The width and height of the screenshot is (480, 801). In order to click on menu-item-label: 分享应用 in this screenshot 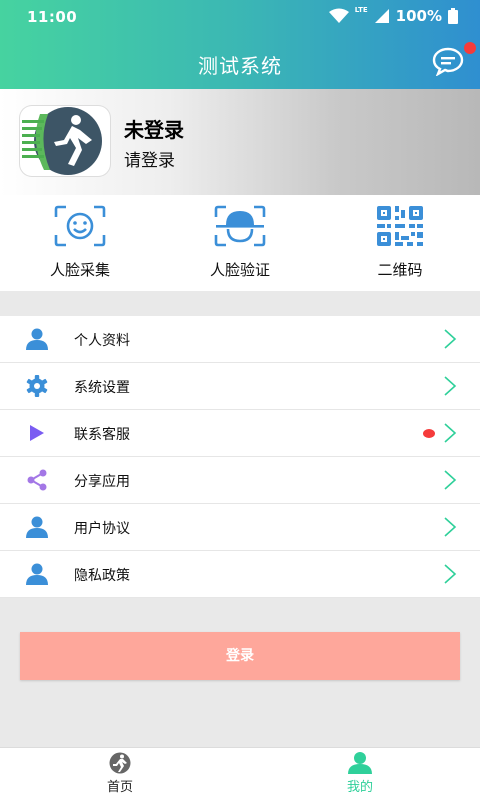, I will do `click(102, 482)`.